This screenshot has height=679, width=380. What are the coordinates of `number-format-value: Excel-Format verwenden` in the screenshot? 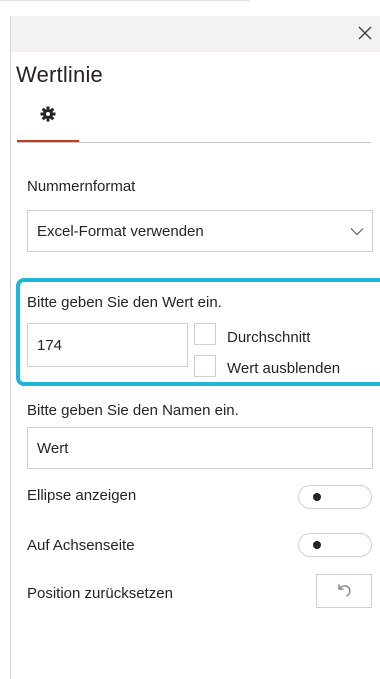 It's located at (120, 231).